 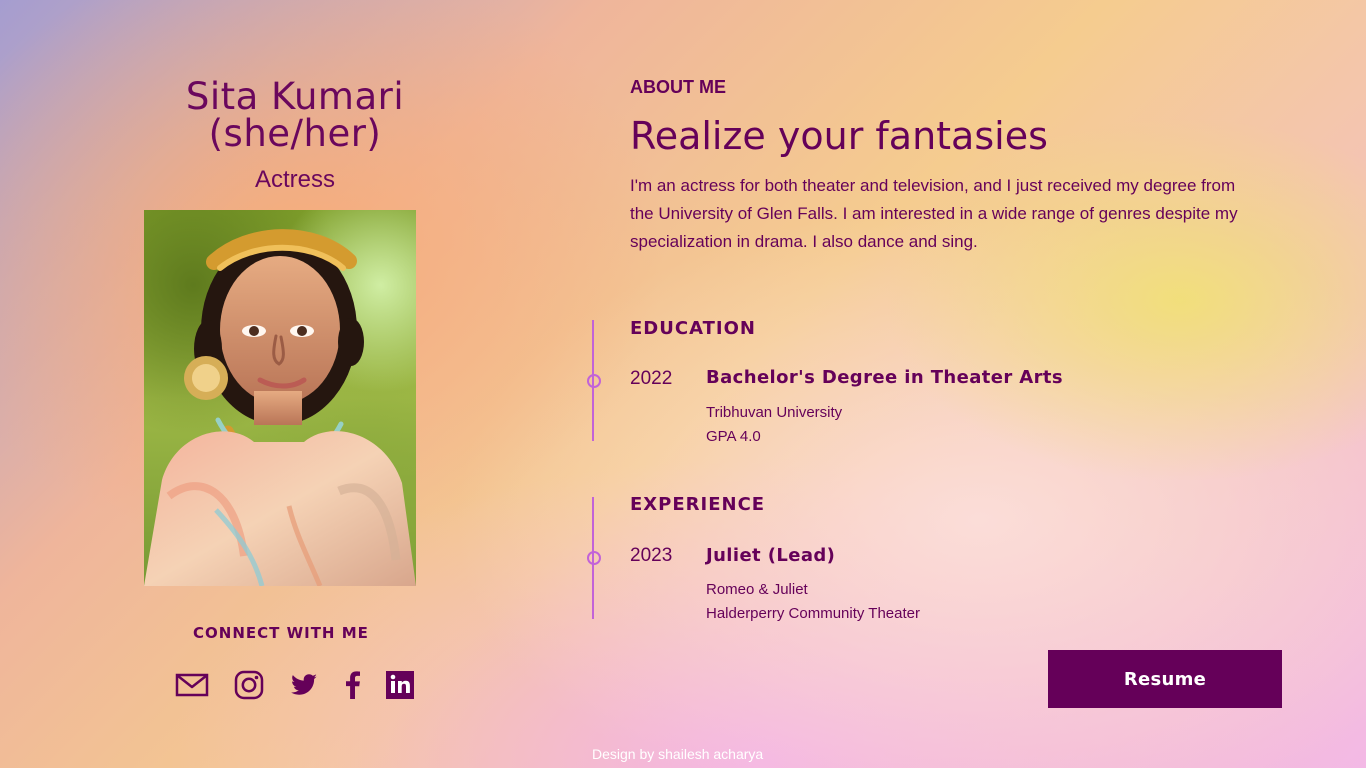 What do you see at coordinates (295, 96) in the screenshot?
I see `profile-name-line-1: Sita Kumari` at bounding box center [295, 96].